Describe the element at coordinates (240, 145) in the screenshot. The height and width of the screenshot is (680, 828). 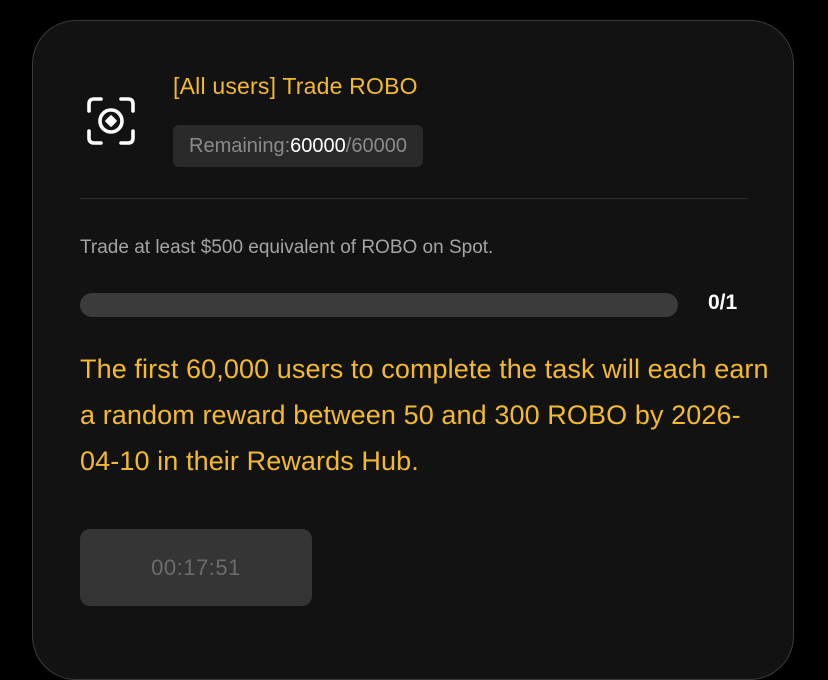
I see `remaining-label: Remaining:` at that location.